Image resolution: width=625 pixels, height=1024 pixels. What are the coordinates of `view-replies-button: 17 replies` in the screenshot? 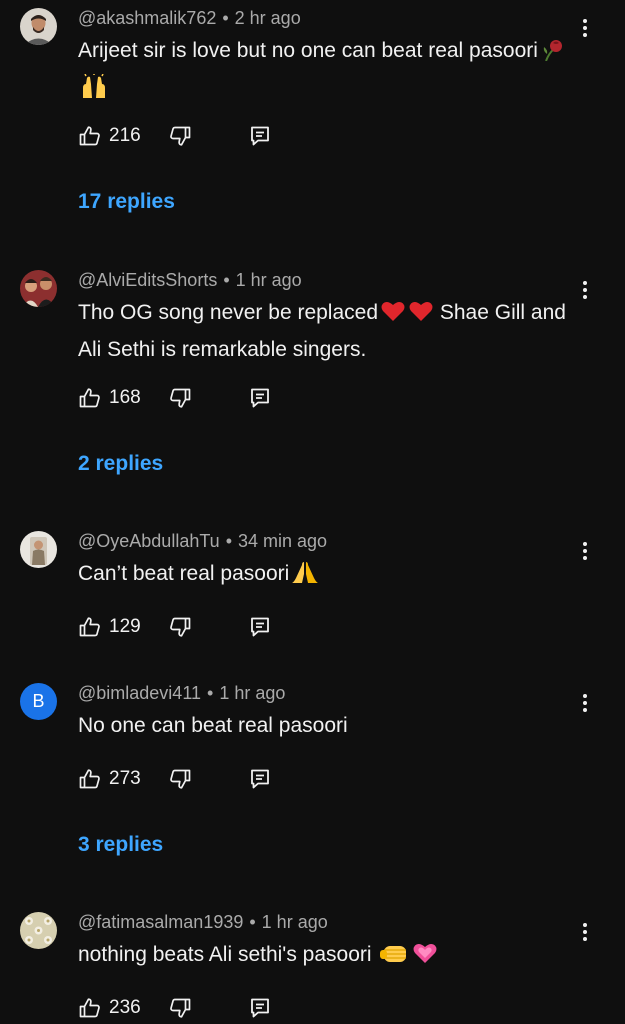 It's located at (126, 202).